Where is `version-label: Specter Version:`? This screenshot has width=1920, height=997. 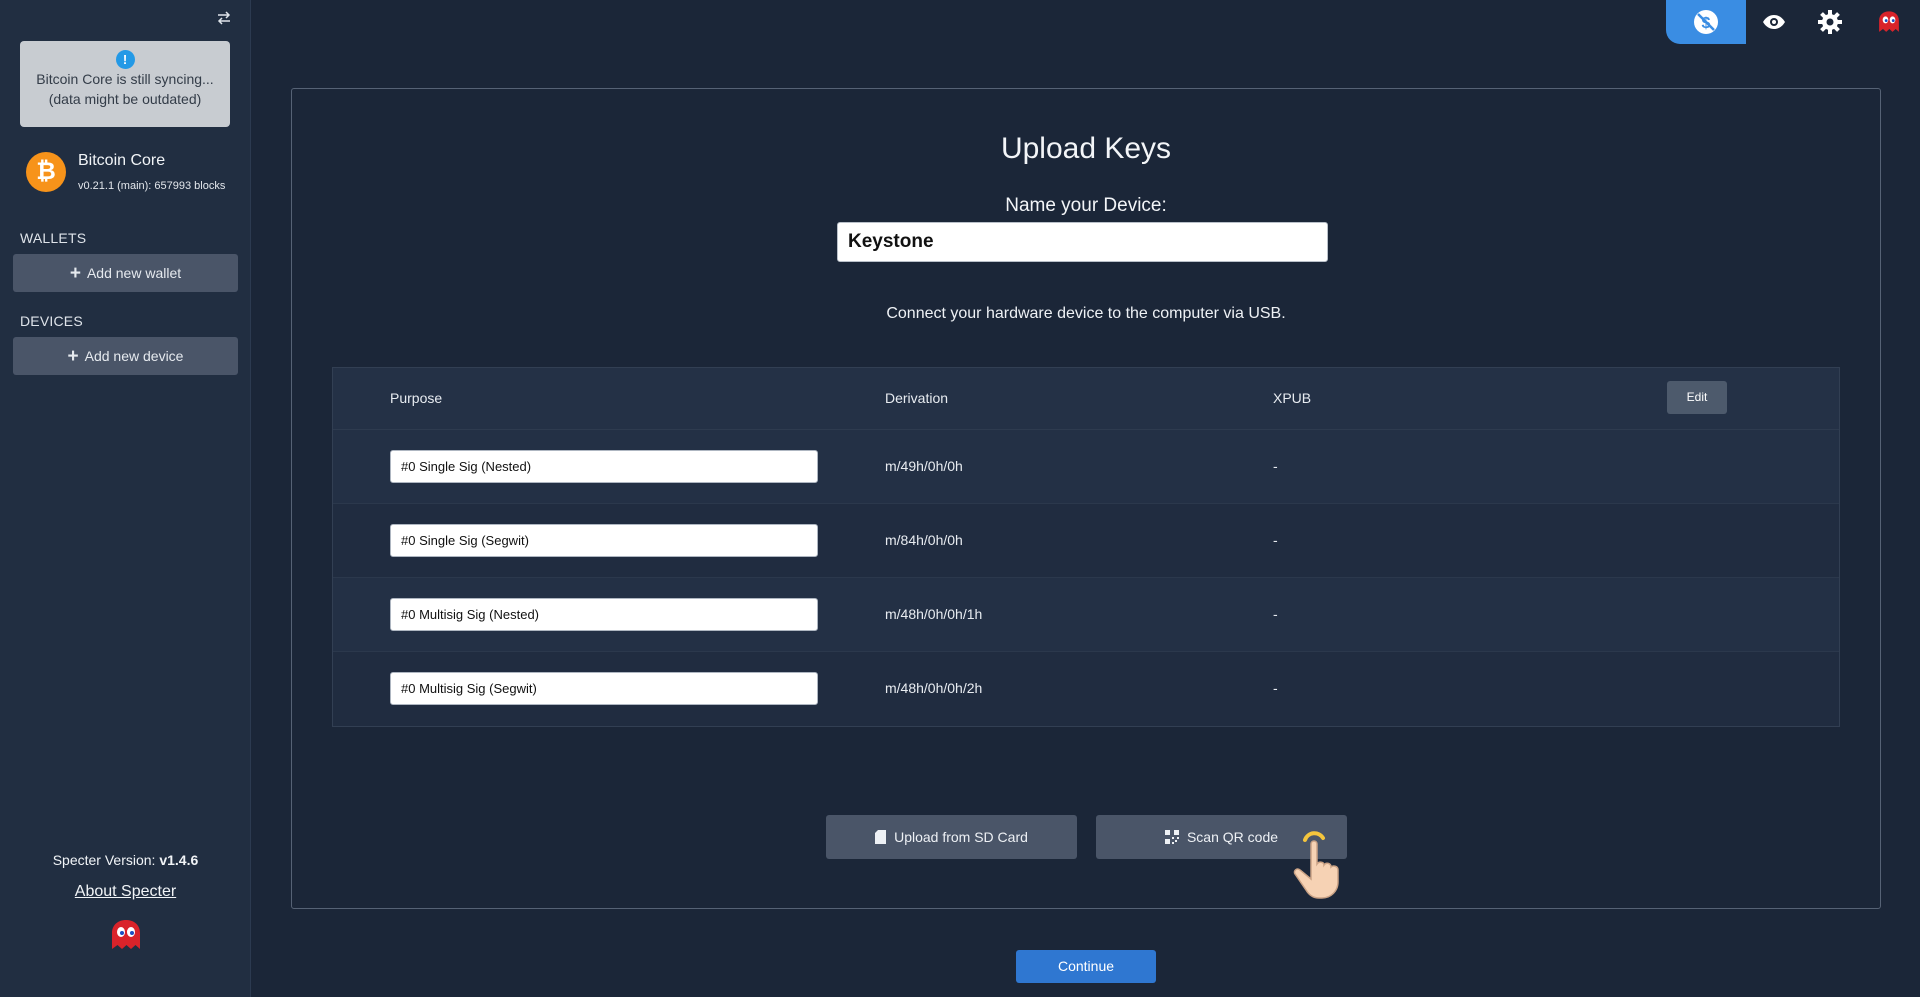
version-label: Specter Version: is located at coordinates (104, 860).